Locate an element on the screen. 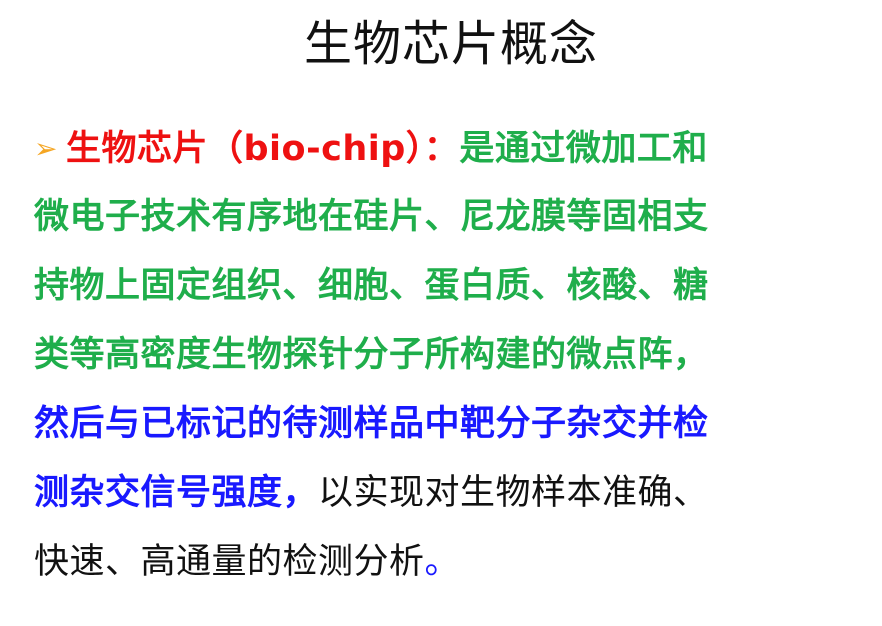 The width and height of the screenshot is (882, 626). definition-black-1: 以实现对生物样本准确、 is located at coordinates (513, 493).